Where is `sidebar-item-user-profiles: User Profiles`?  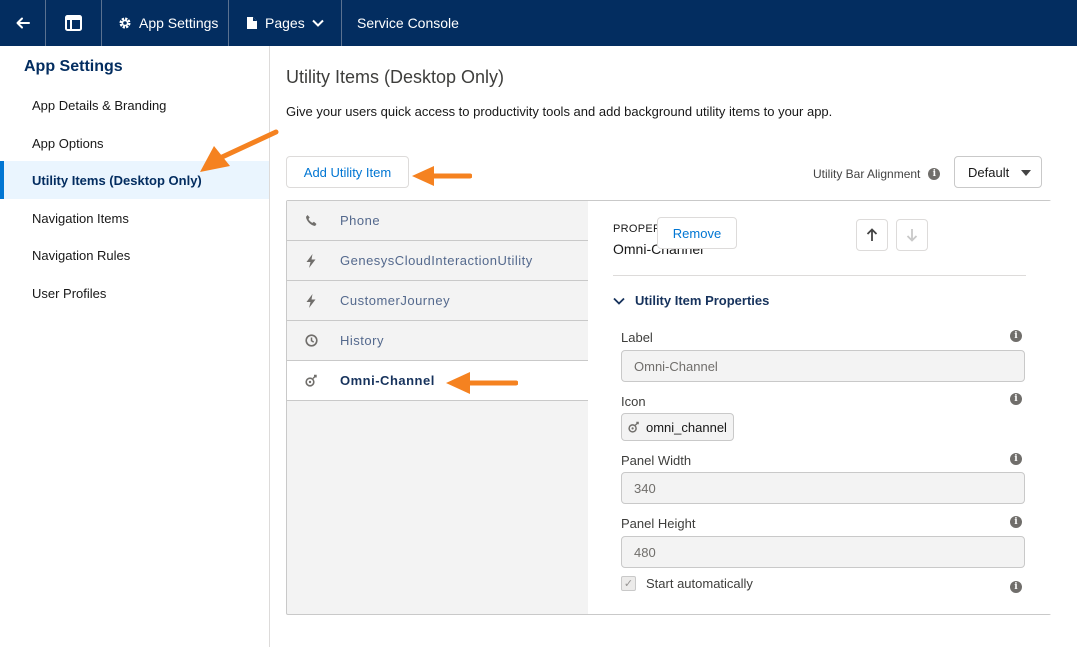 sidebar-item-user-profiles: User Profiles is located at coordinates (134, 293).